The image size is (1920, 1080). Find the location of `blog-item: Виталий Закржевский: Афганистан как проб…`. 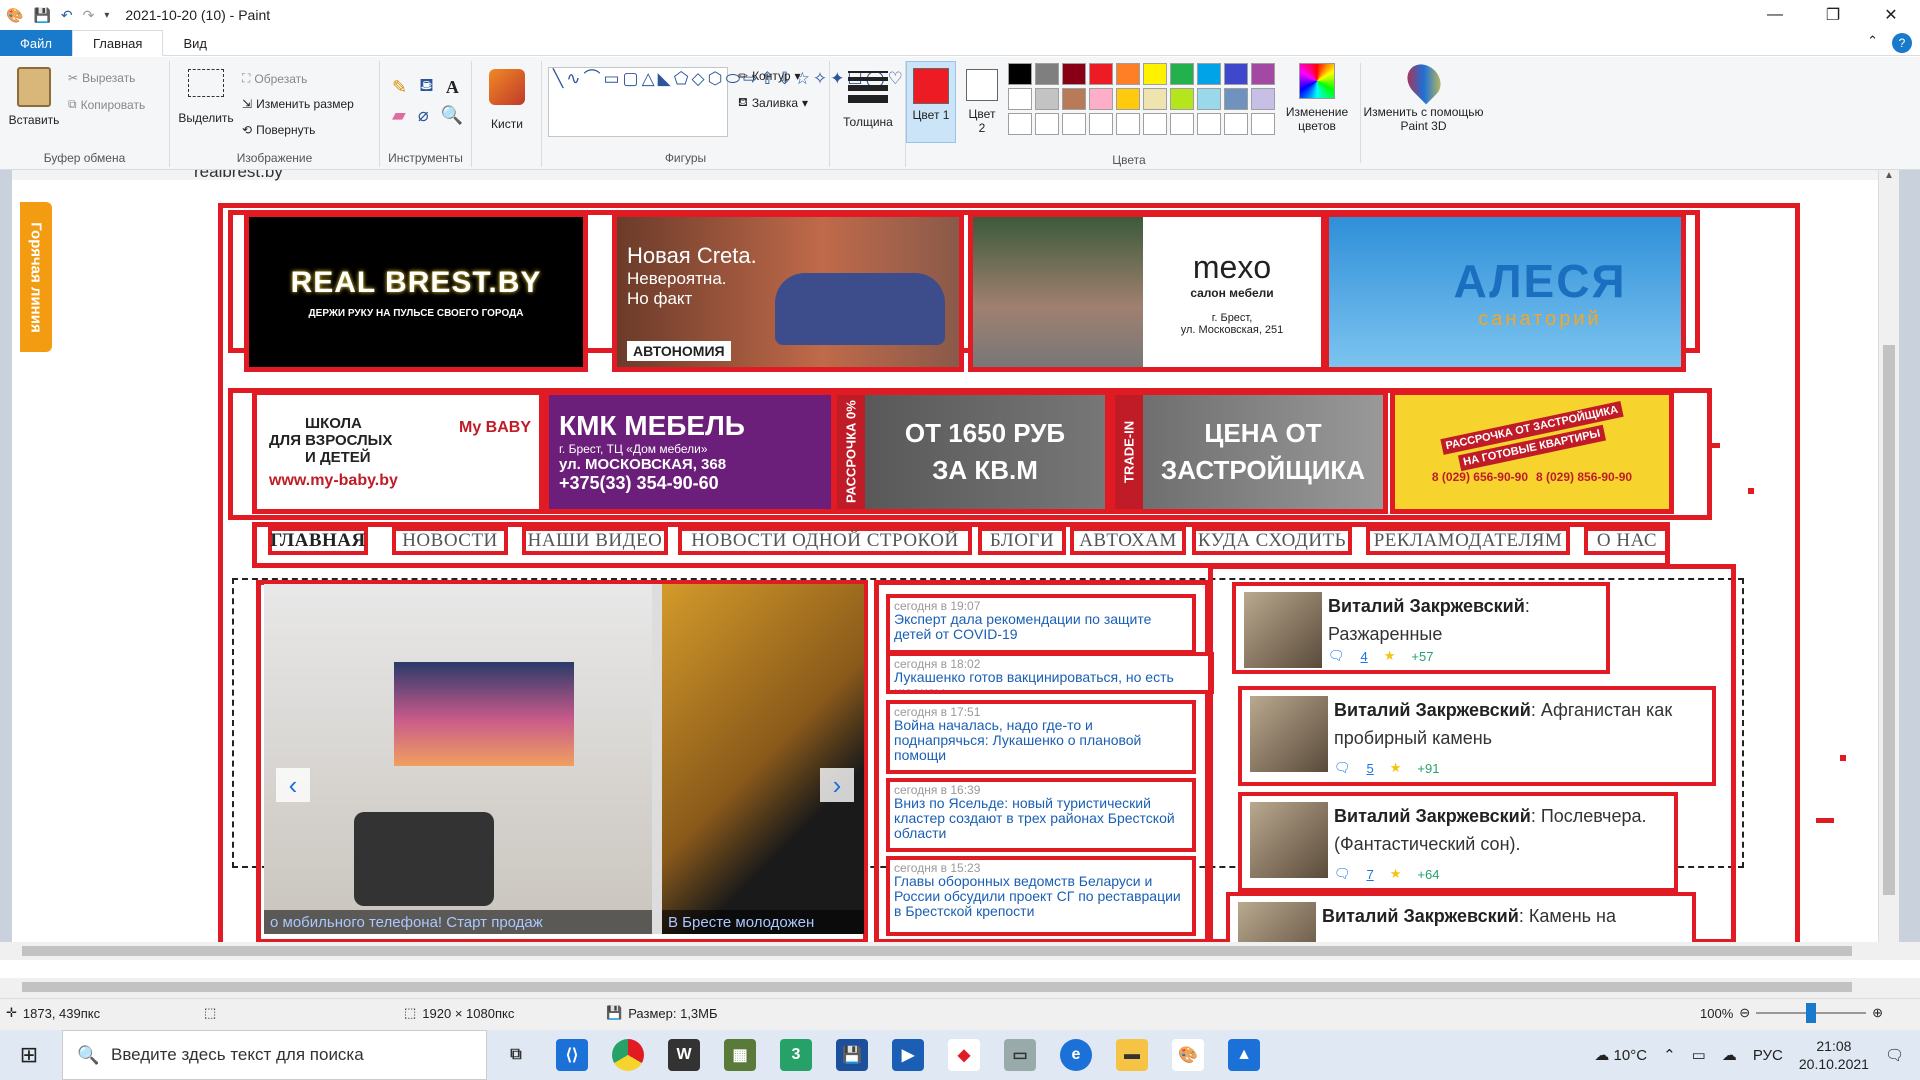

blog-item: Виталий Закржевский: Афганистан как проб… is located at coordinates (1477, 736).